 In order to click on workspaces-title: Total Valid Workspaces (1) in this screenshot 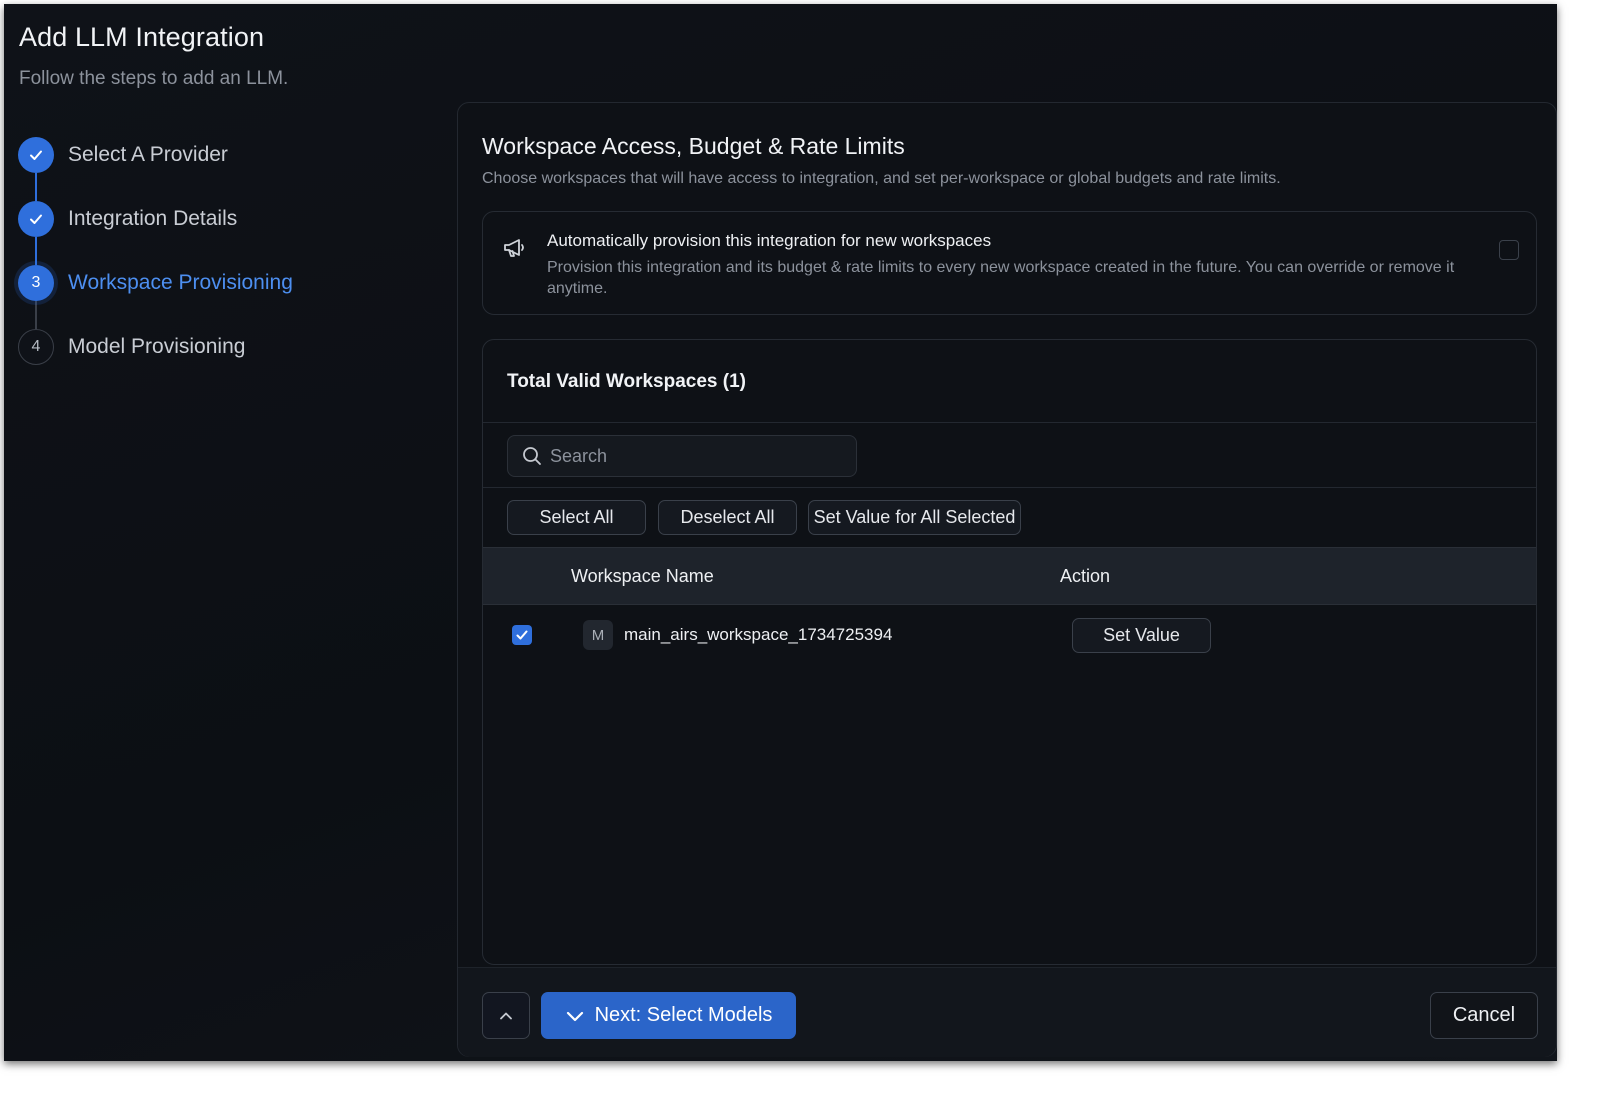, I will do `click(626, 381)`.